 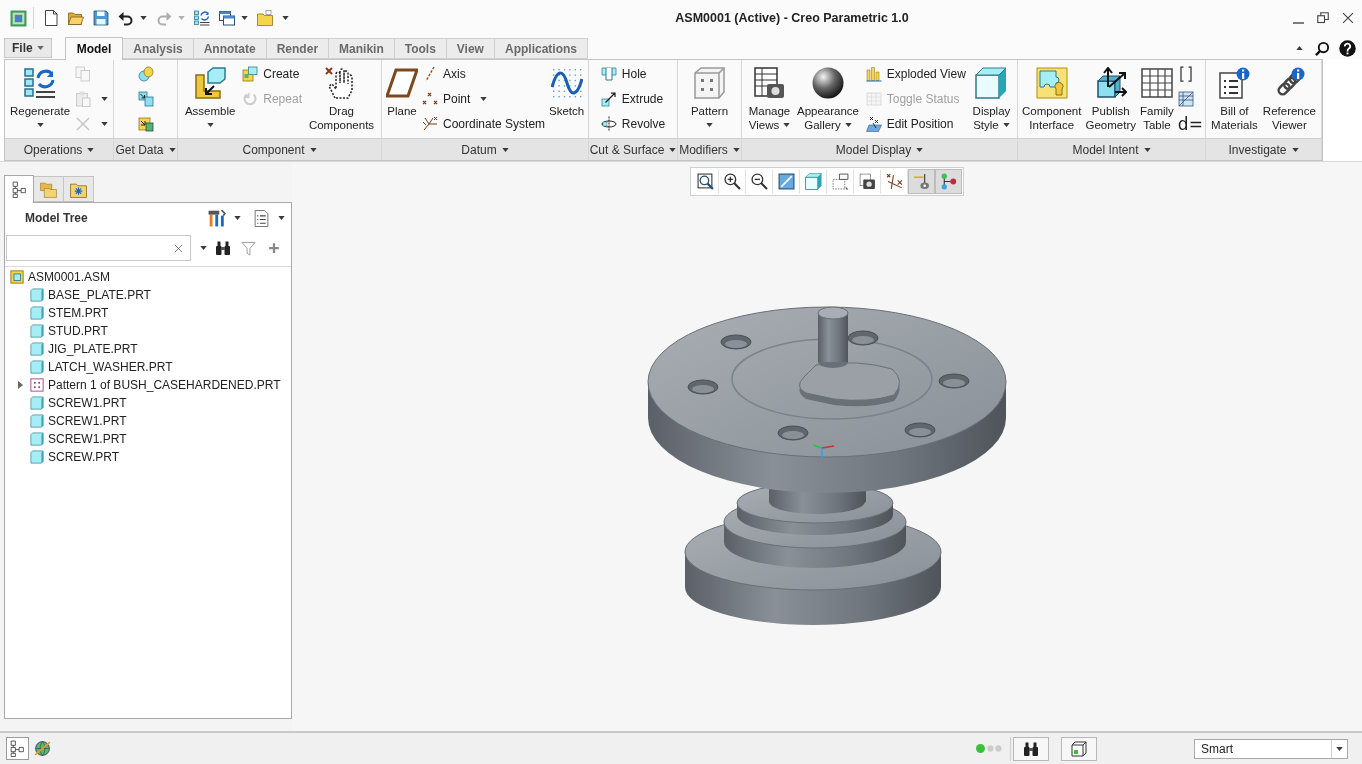 I want to click on folders-icon, so click(x=48, y=189).